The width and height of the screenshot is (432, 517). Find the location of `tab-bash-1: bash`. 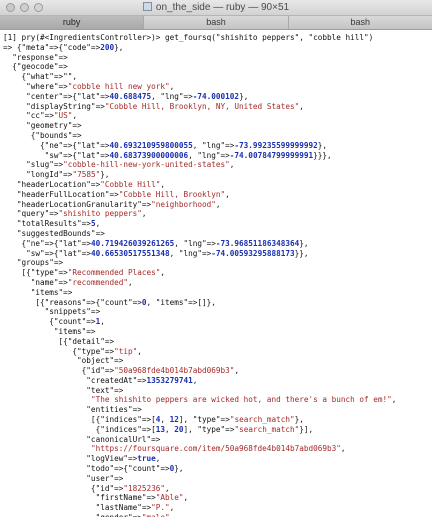

tab-bash-1: bash is located at coordinates (216, 22).